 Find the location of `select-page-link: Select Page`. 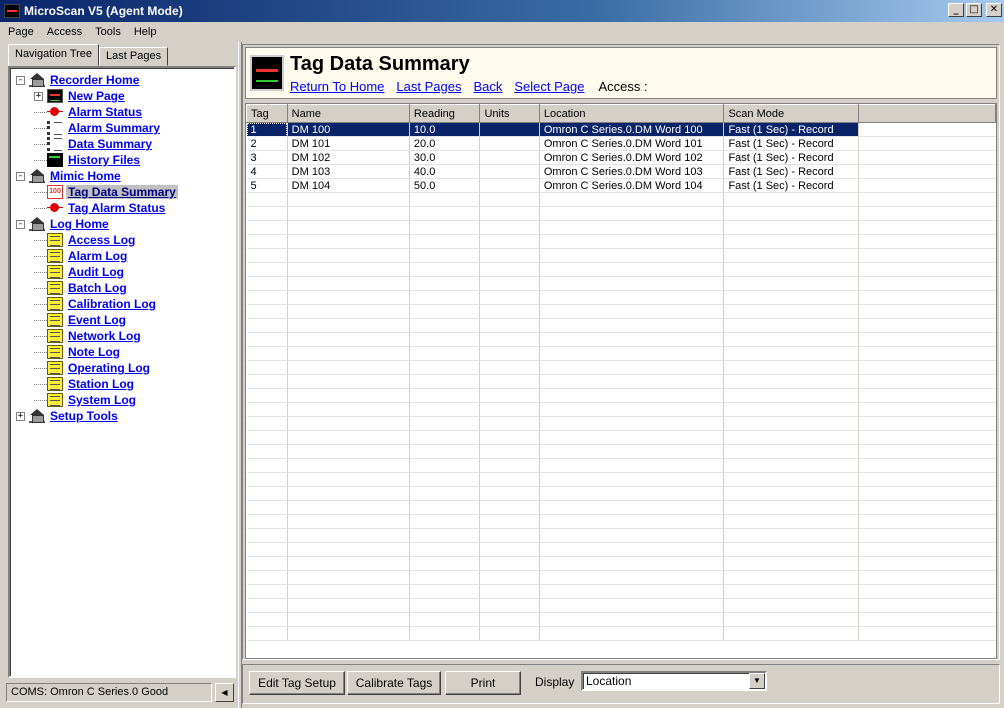

select-page-link: Select Page is located at coordinates (549, 86).